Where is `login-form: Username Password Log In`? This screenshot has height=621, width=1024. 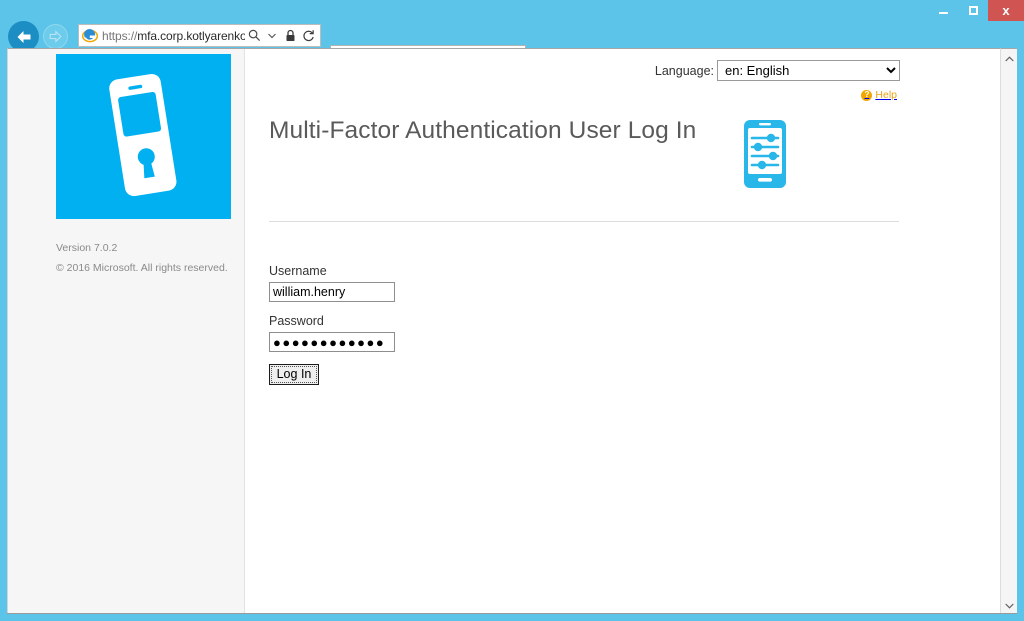
login-form: Username Password Log In is located at coordinates (332, 324).